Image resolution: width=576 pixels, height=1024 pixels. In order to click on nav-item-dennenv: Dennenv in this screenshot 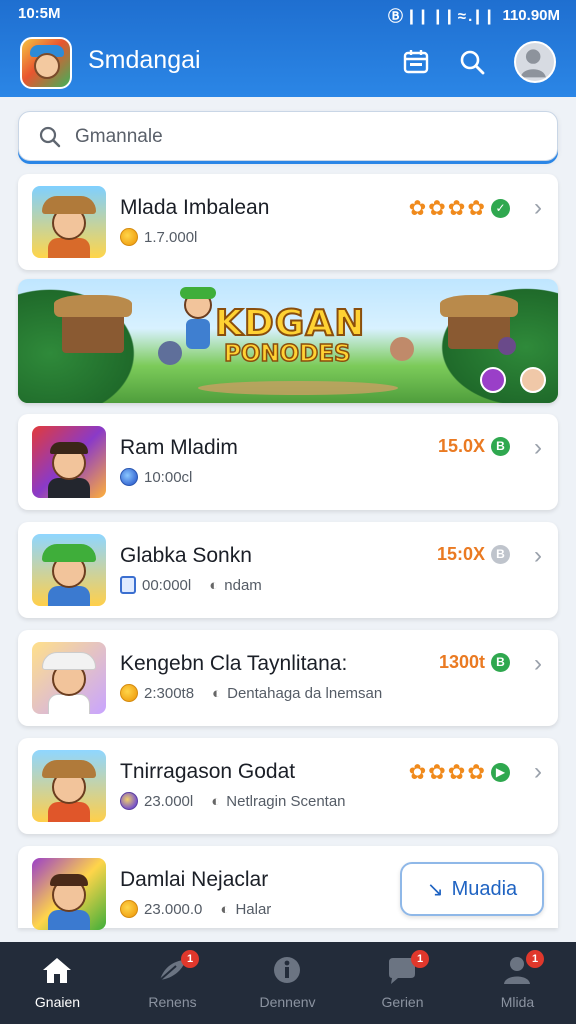, I will do `click(287, 983)`.